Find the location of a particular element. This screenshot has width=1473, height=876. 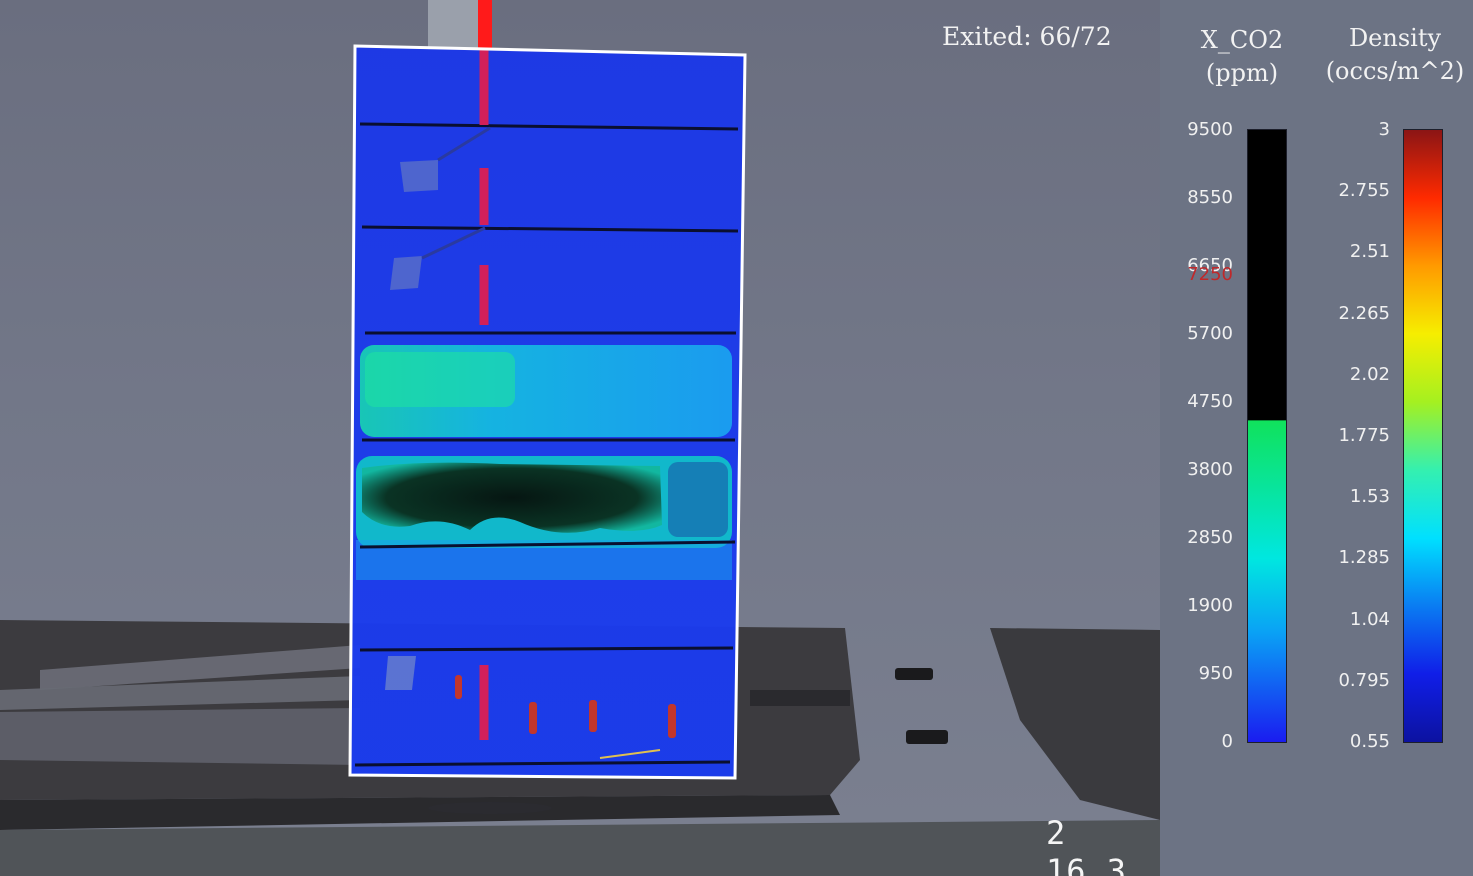

co2-tick: 4750 is located at coordinates (1210, 401).